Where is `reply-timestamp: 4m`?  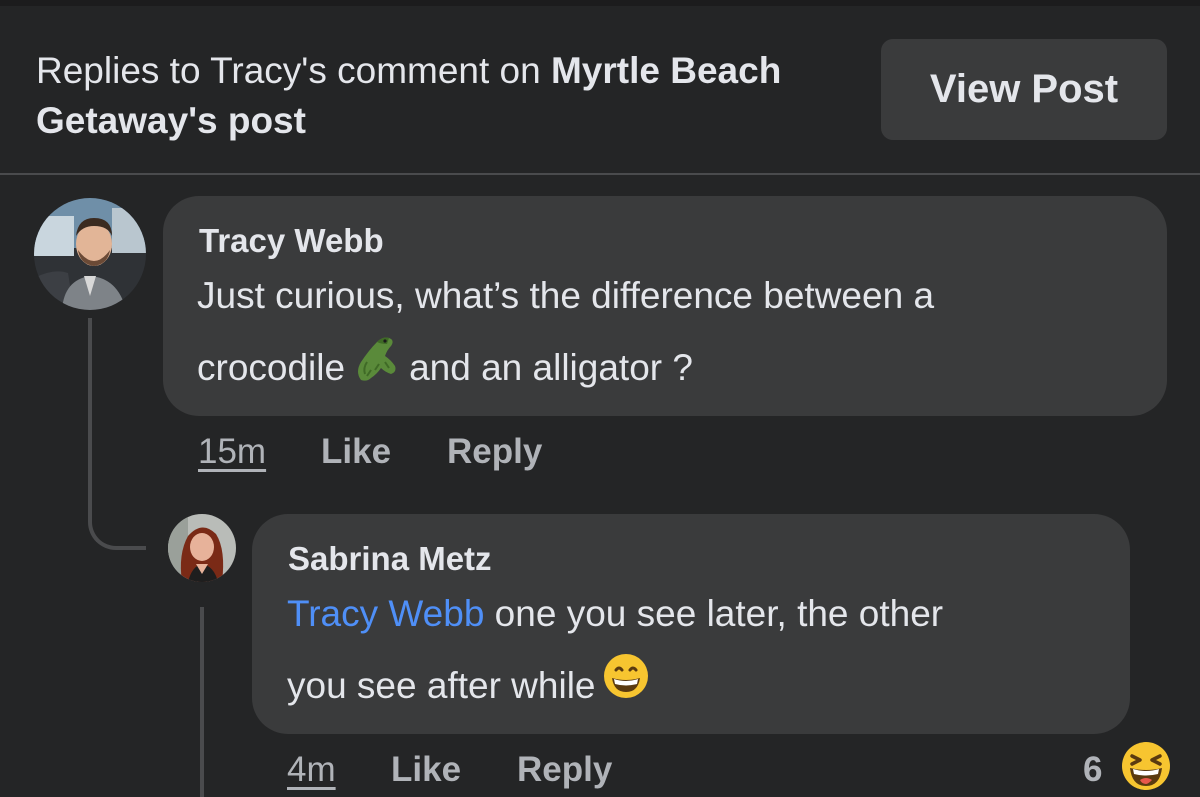
reply-timestamp: 4m is located at coordinates (311, 770).